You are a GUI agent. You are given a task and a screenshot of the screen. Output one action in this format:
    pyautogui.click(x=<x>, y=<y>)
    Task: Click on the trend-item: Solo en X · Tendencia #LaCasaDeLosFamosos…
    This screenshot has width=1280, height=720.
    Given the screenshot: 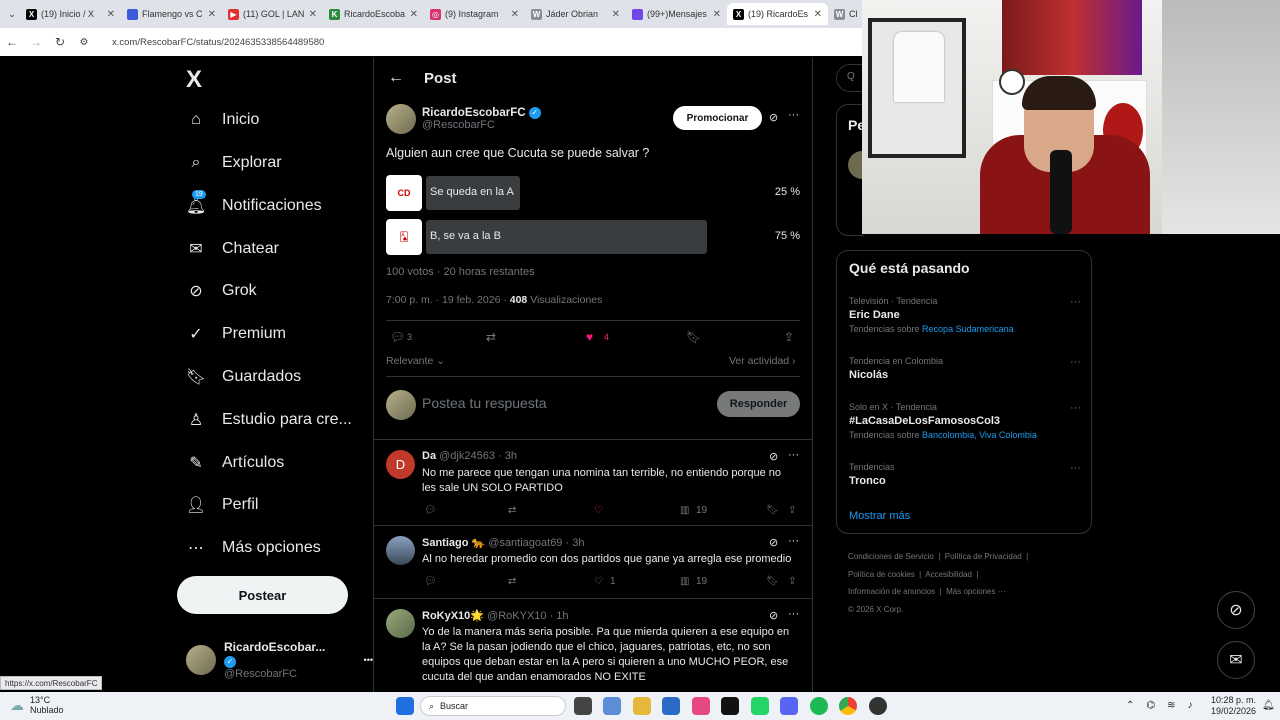 What is the action you would take?
    pyautogui.click(x=965, y=421)
    